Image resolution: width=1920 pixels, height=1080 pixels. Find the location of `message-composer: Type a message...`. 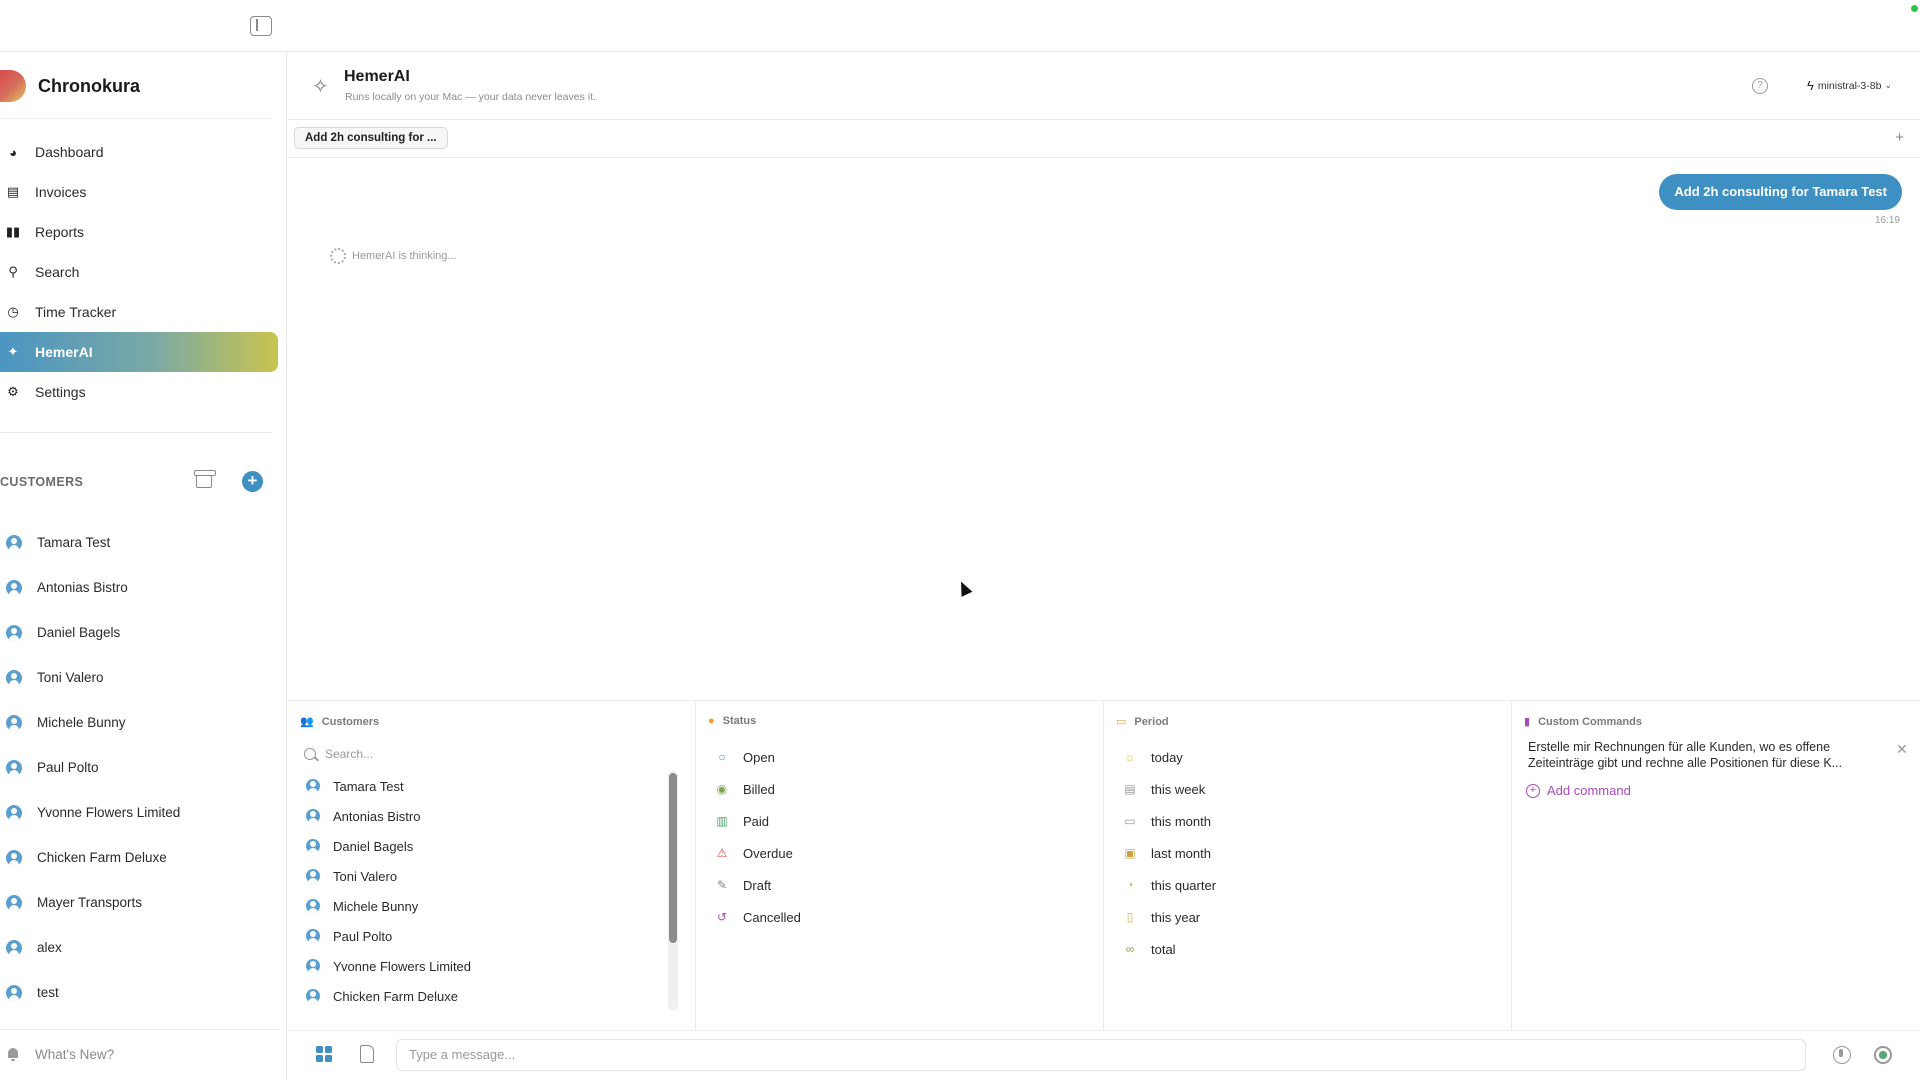

message-composer: Type a message... is located at coordinates (1104, 1055).